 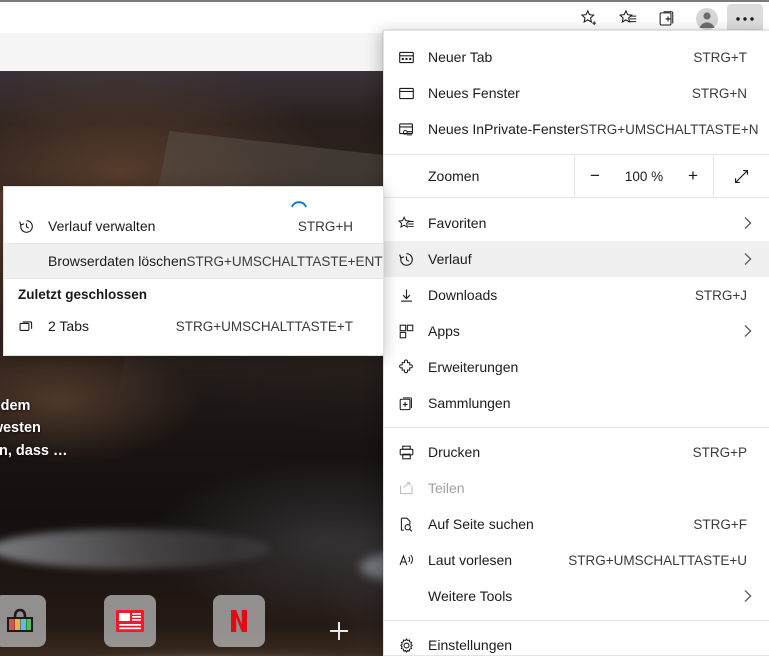 What do you see at coordinates (576, 295) in the screenshot?
I see `menu-item-downloads: Downloads STRG+J` at bounding box center [576, 295].